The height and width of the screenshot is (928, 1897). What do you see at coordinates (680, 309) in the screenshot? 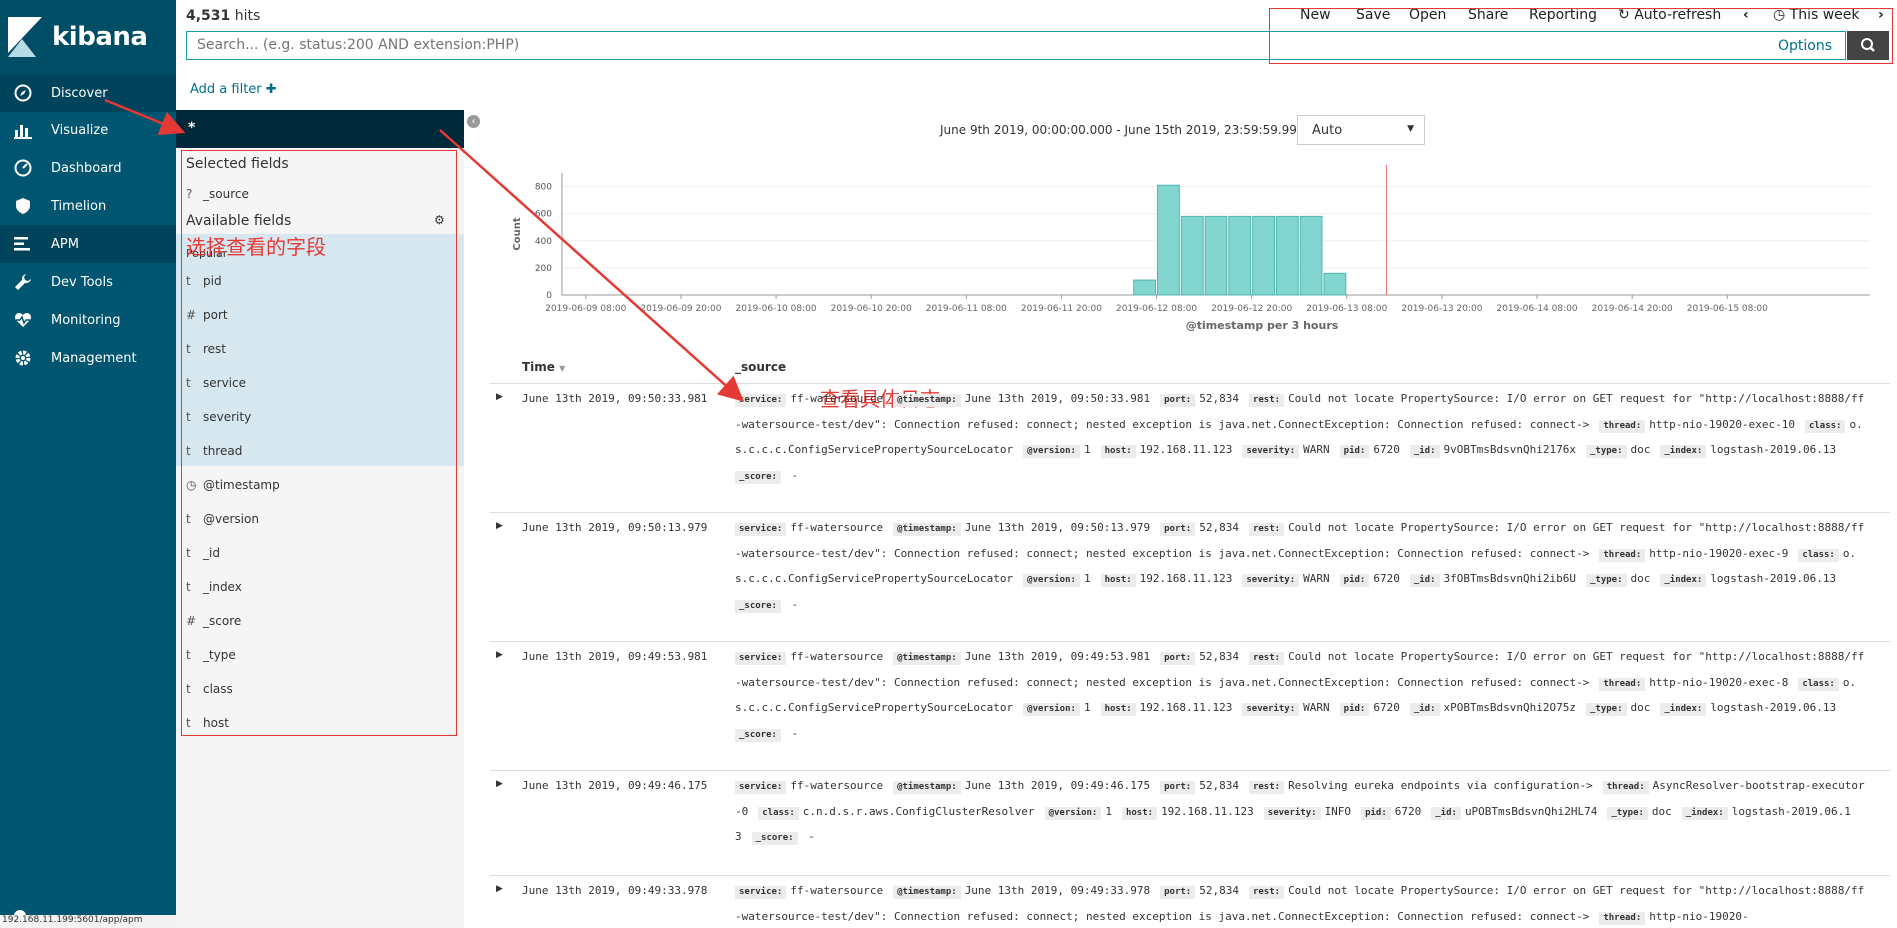
I see `x-tick-label: 2019-06-09 20:00` at bounding box center [680, 309].